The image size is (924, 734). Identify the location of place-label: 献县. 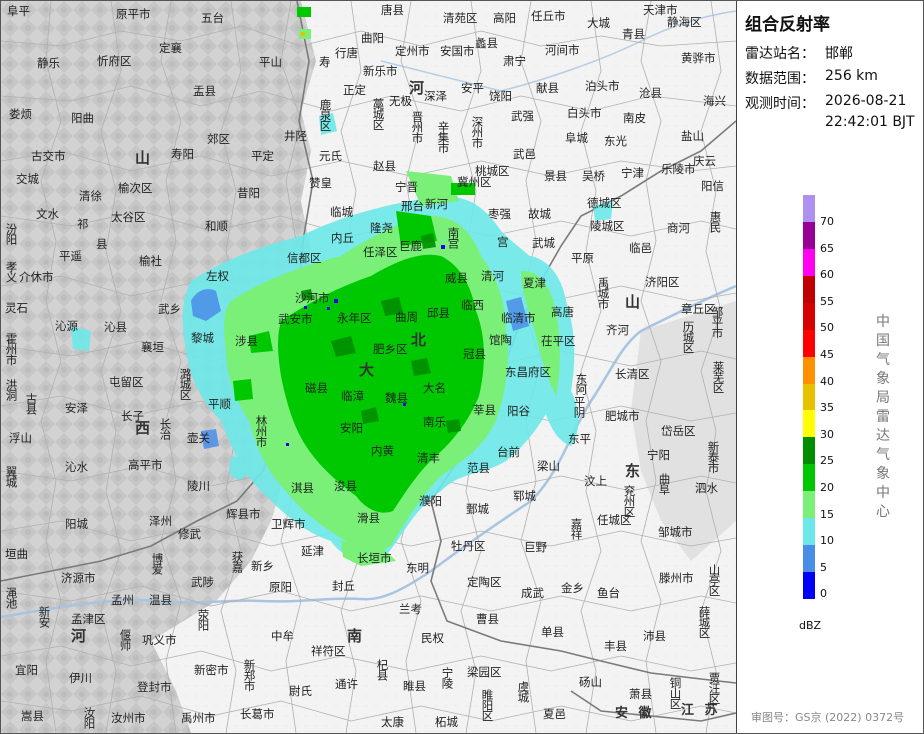
(547, 88).